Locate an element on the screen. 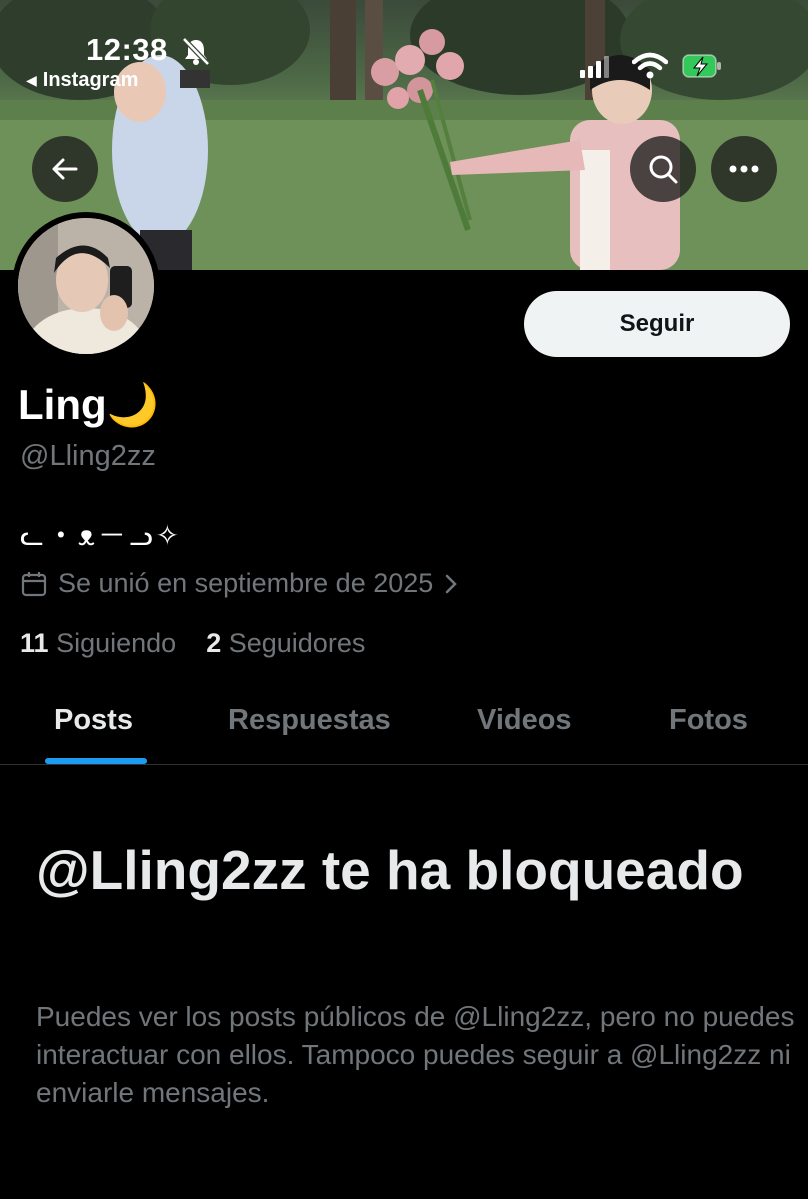 The image size is (808, 1199). status-bar: 12:38 ◀ Instagram is located at coordinates (404, 50).